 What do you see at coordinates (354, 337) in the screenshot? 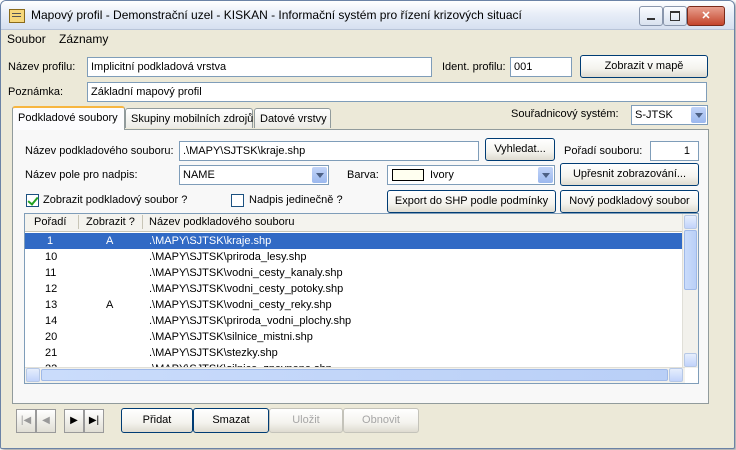
I see `table-row: 20 .\MAPY\SJTSK\silnice_mistni.shp` at bounding box center [354, 337].